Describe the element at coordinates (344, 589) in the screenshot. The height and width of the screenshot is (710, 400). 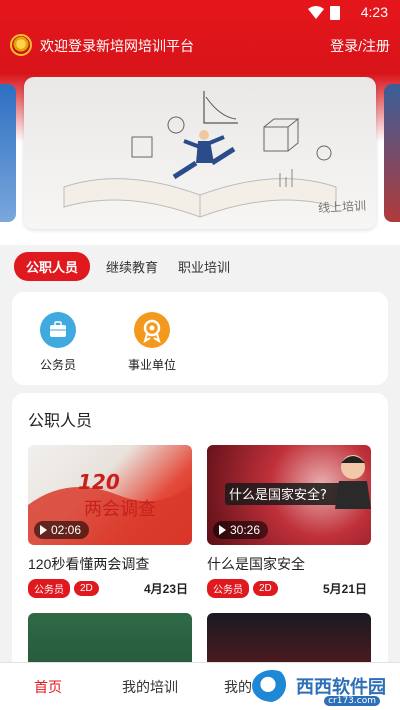
I see `video-date: 5月21日` at that location.